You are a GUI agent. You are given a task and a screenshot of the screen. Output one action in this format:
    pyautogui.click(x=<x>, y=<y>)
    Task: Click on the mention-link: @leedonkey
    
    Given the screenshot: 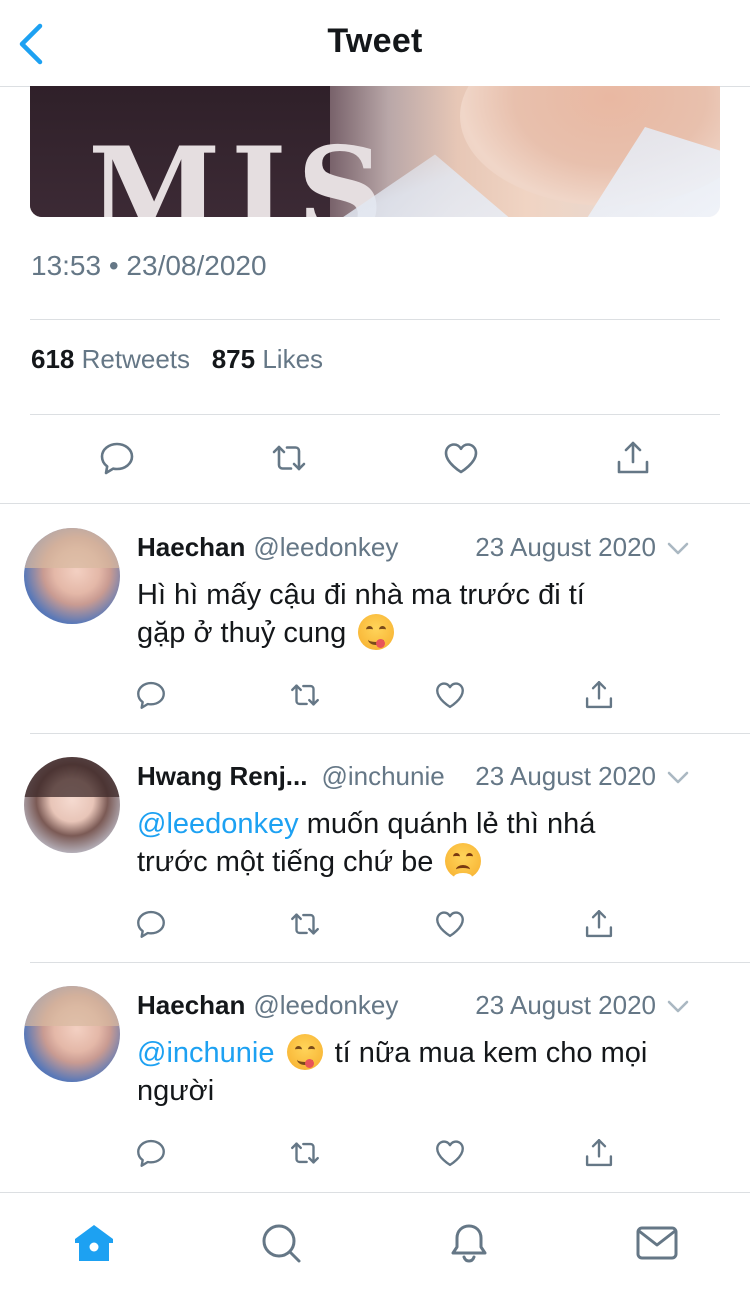 What is the action you would take?
    pyautogui.click(x=218, y=824)
    